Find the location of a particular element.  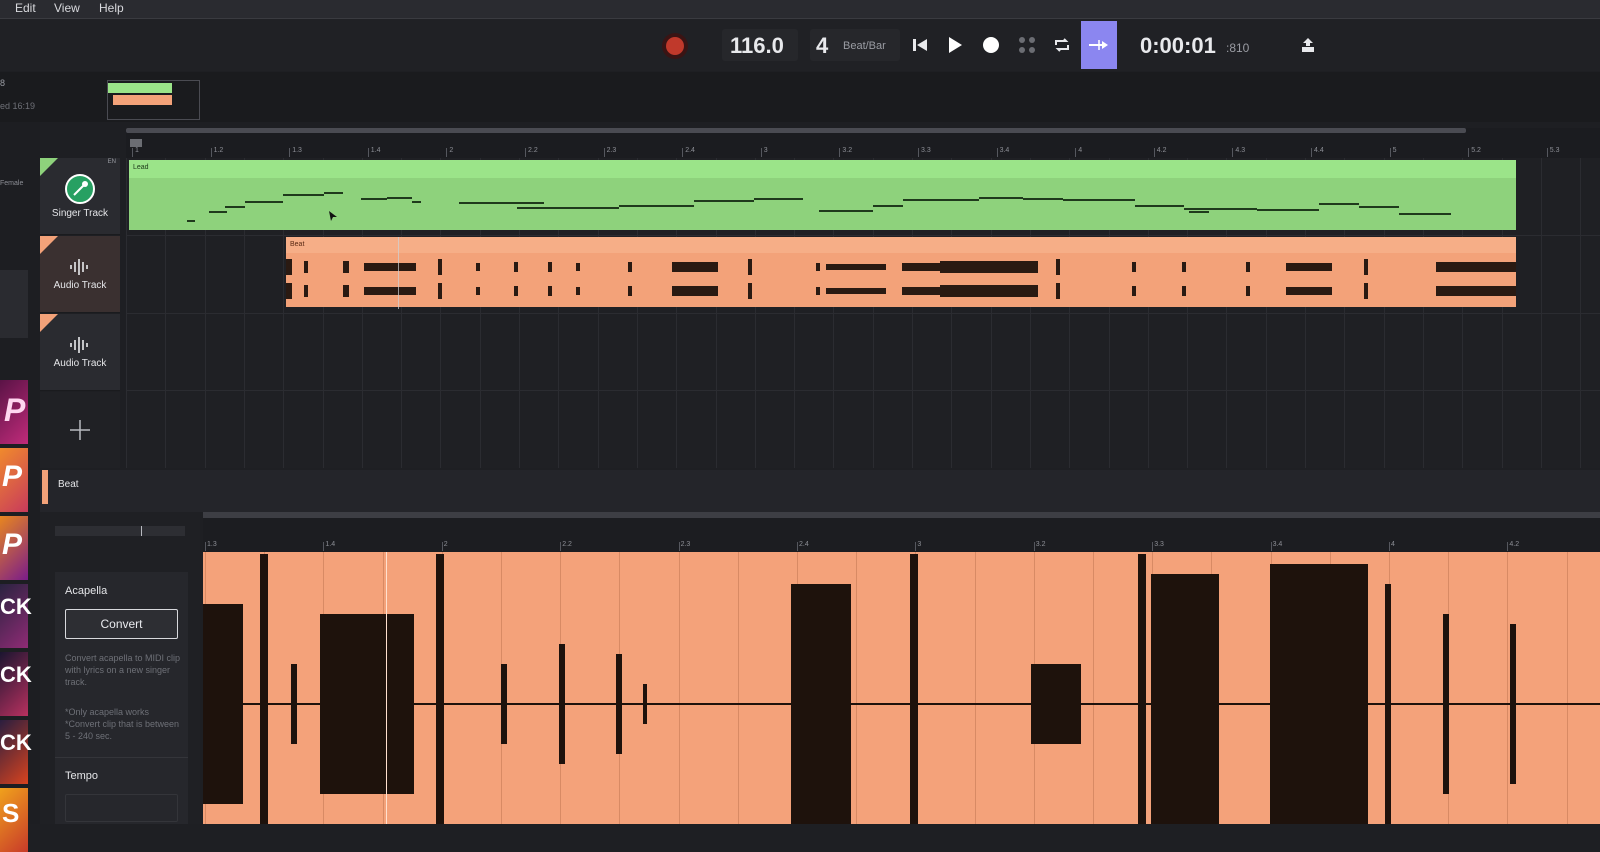

ruler-label: 3.2 is located at coordinates (1040, 544).